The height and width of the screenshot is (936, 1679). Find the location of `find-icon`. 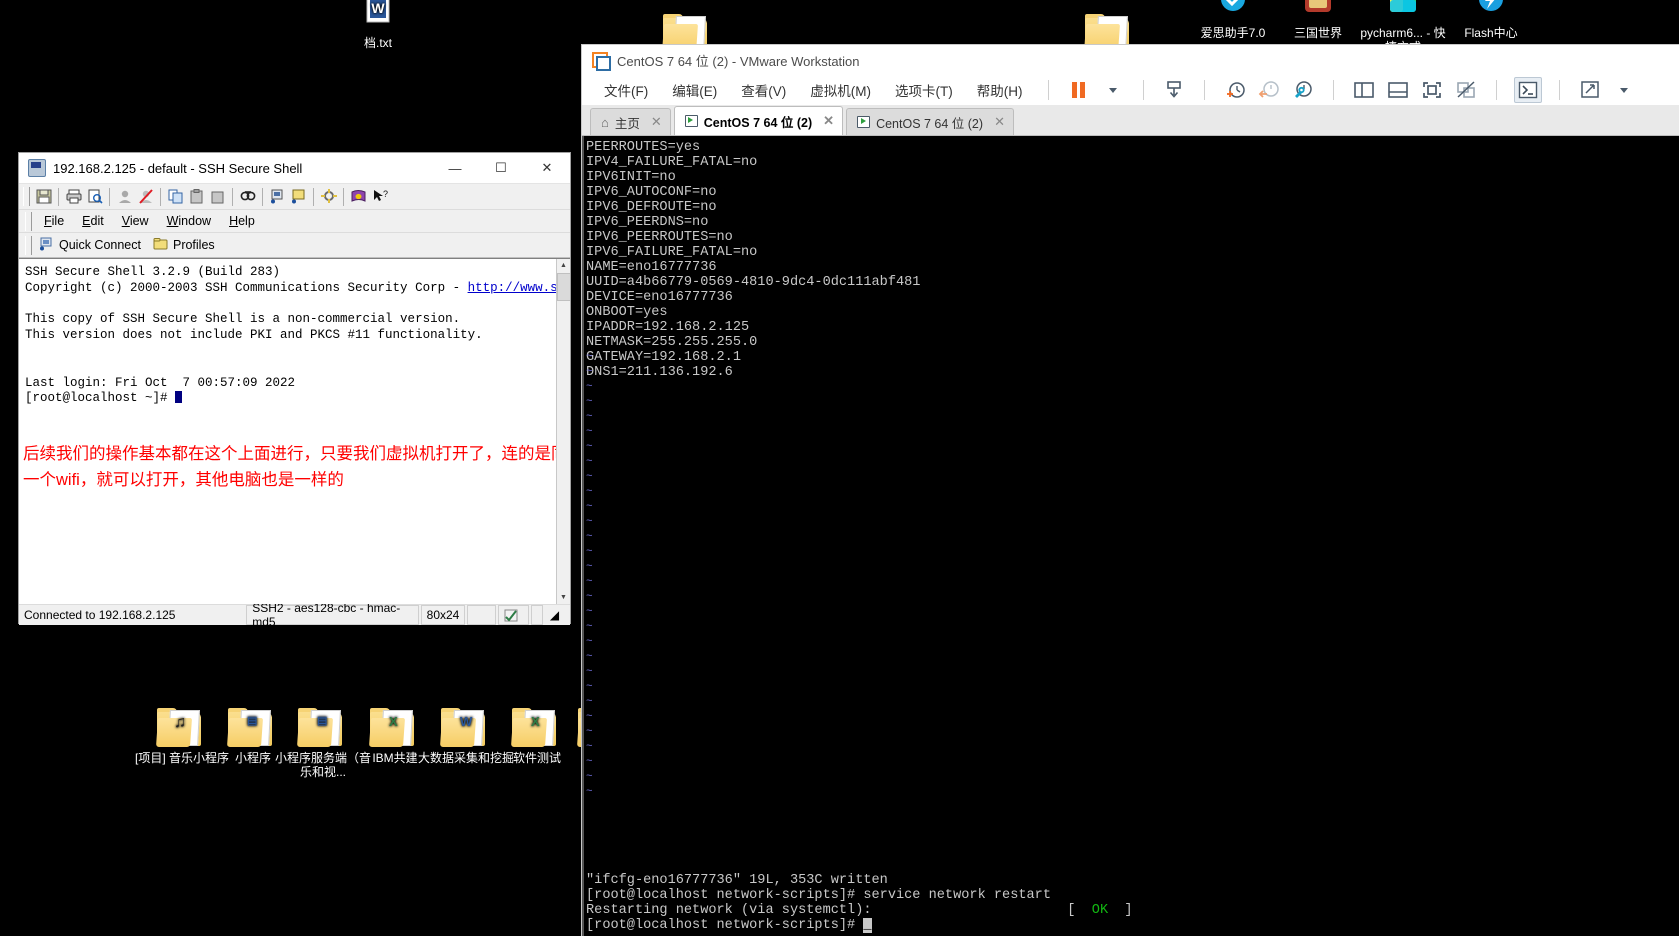

find-icon is located at coordinates (247, 196).